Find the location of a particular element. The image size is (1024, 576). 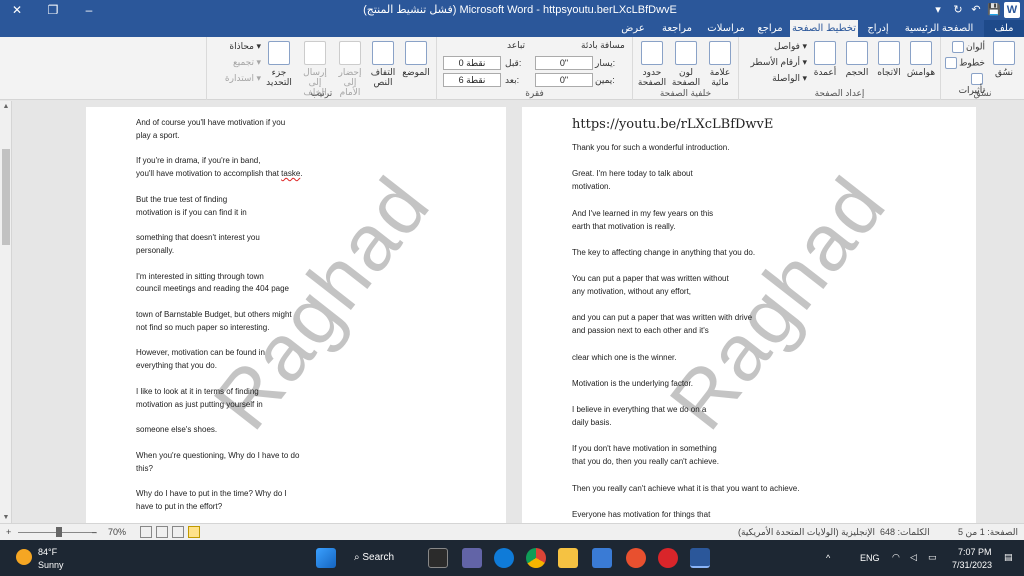

colors-button: ألوان is located at coordinates (964, 47).